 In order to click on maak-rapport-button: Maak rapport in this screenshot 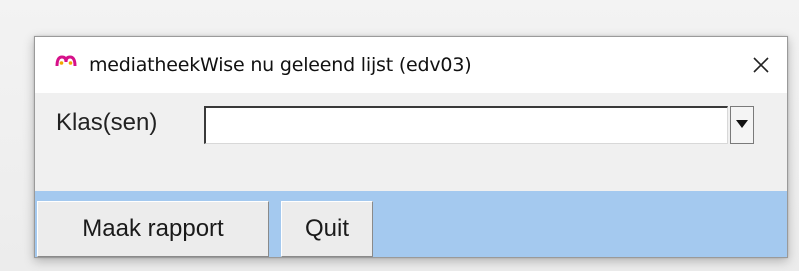, I will do `click(153, 229)`.